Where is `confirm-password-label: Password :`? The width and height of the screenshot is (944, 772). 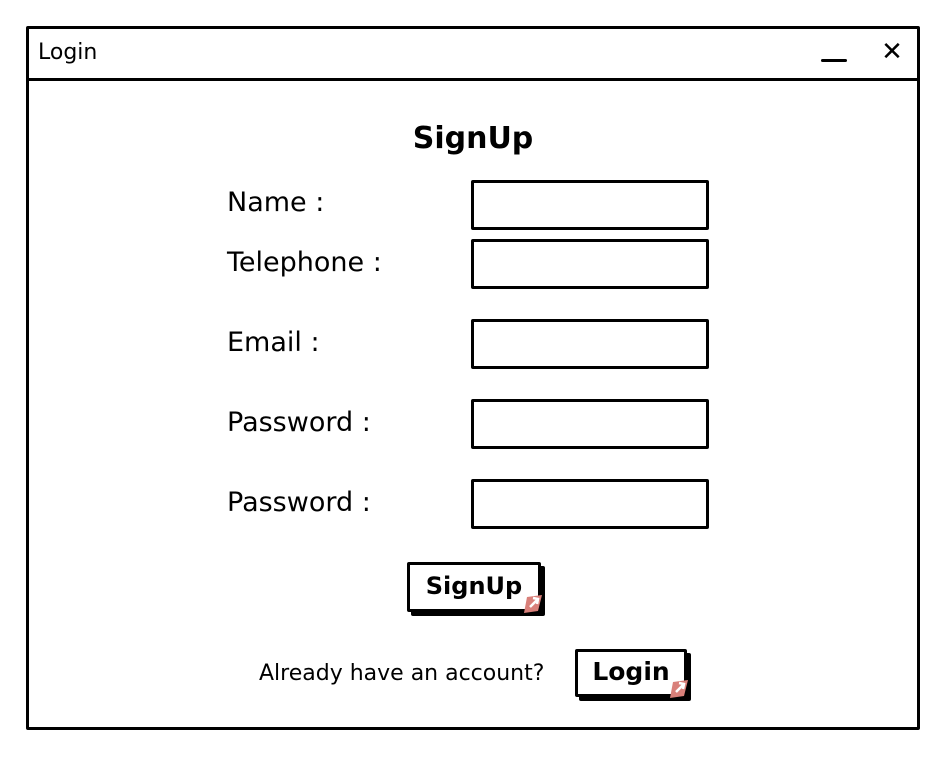 confirm-password-label: Password : is located at coordinates (299, 502).